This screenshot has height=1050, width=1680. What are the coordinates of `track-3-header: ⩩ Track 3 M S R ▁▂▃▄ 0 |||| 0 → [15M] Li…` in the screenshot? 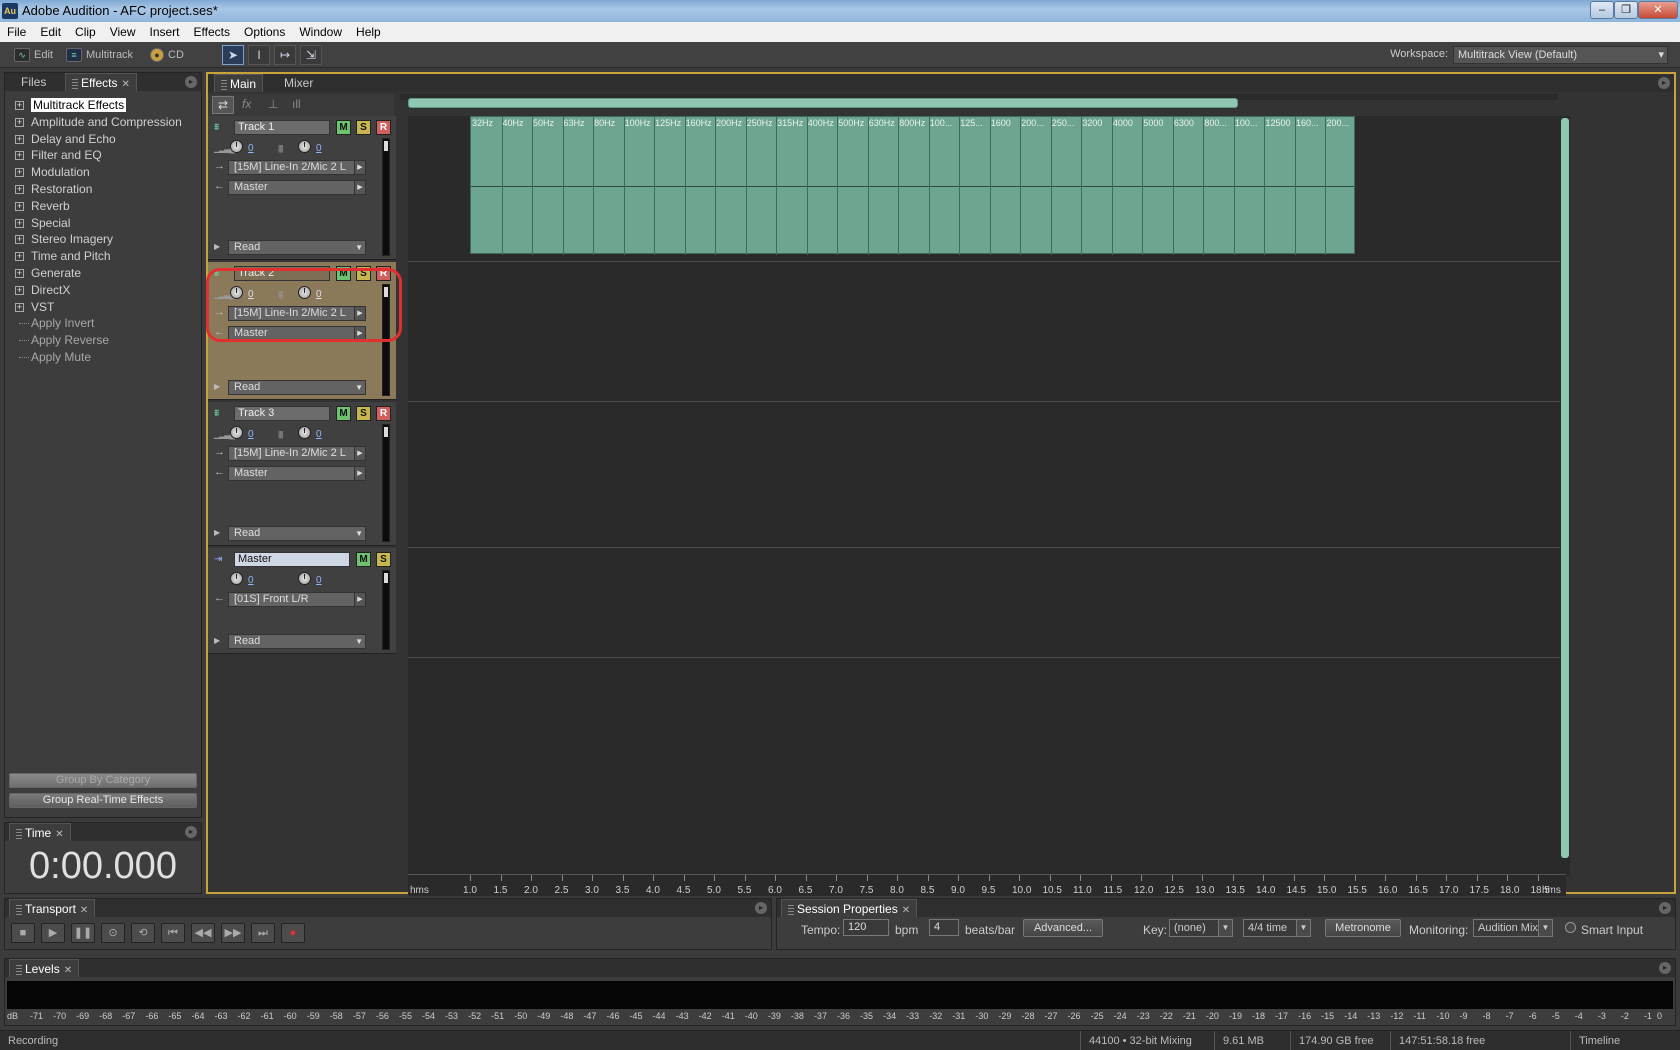 It's located at (302, 474).